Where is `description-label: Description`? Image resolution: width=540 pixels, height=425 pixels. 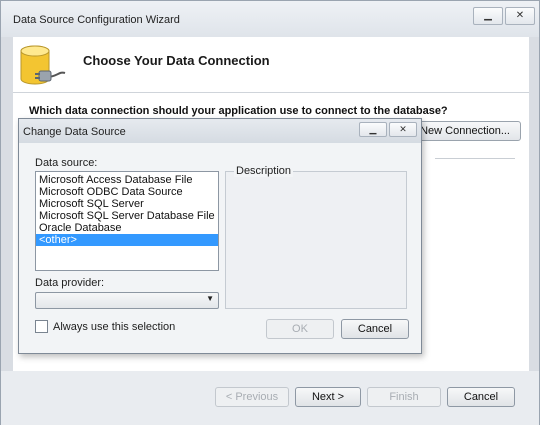 description-label: Description is located at coordinates (264, 171).